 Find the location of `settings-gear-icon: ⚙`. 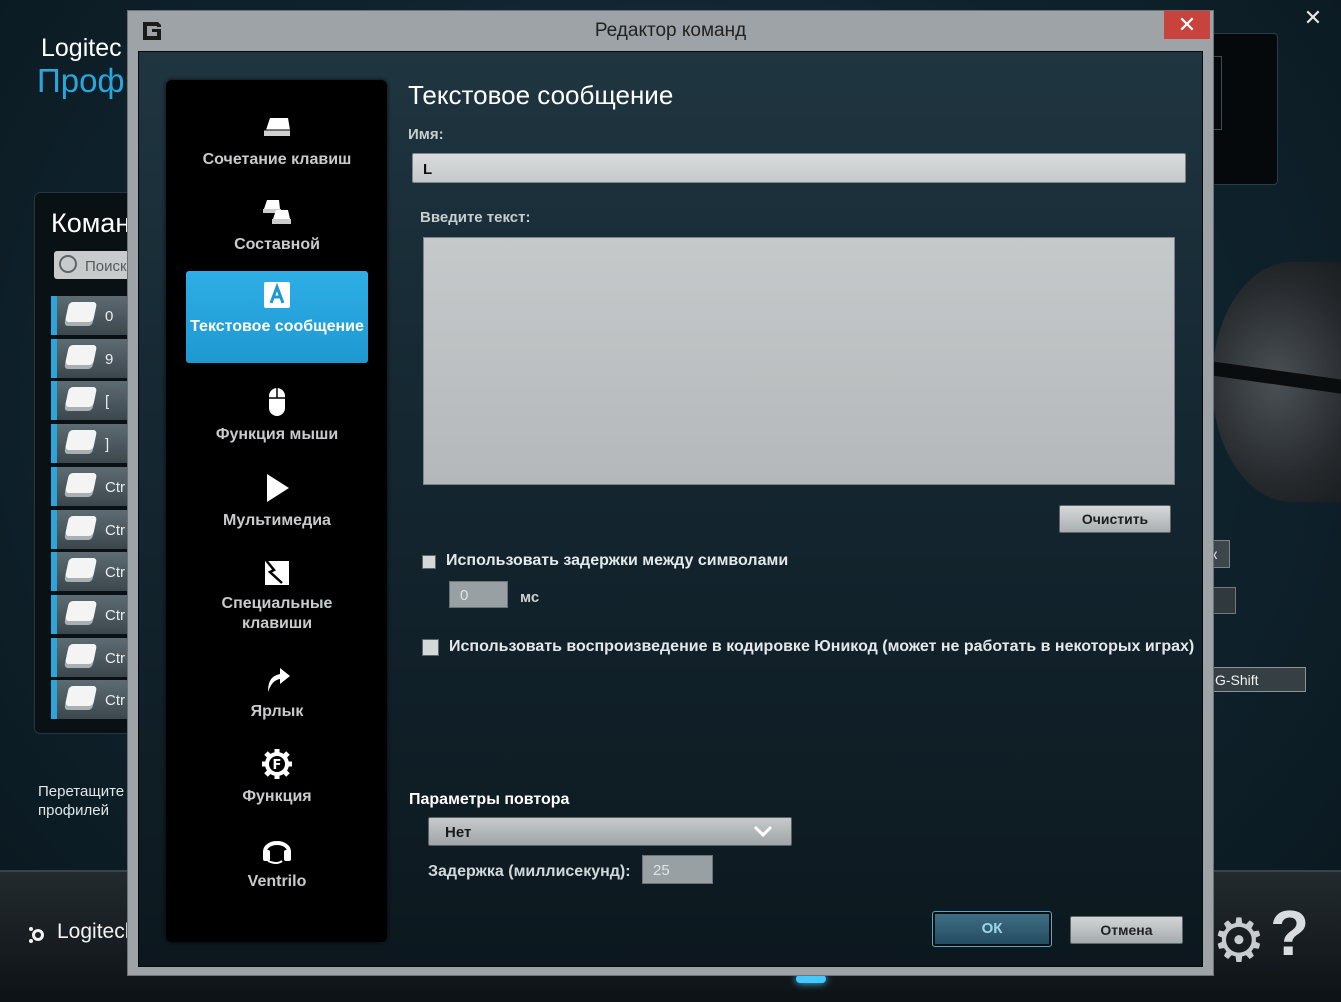

settings-gear-icon: ⚙ is located at coordinates (1239, 941).